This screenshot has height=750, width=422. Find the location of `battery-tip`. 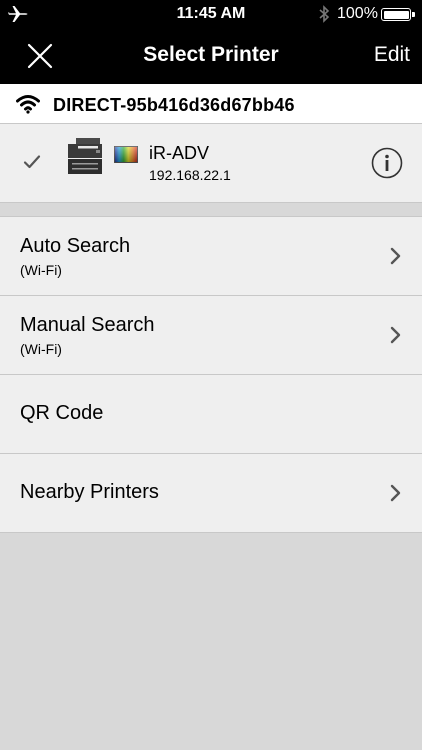

battery-tip is located at coordinates (413, 14).